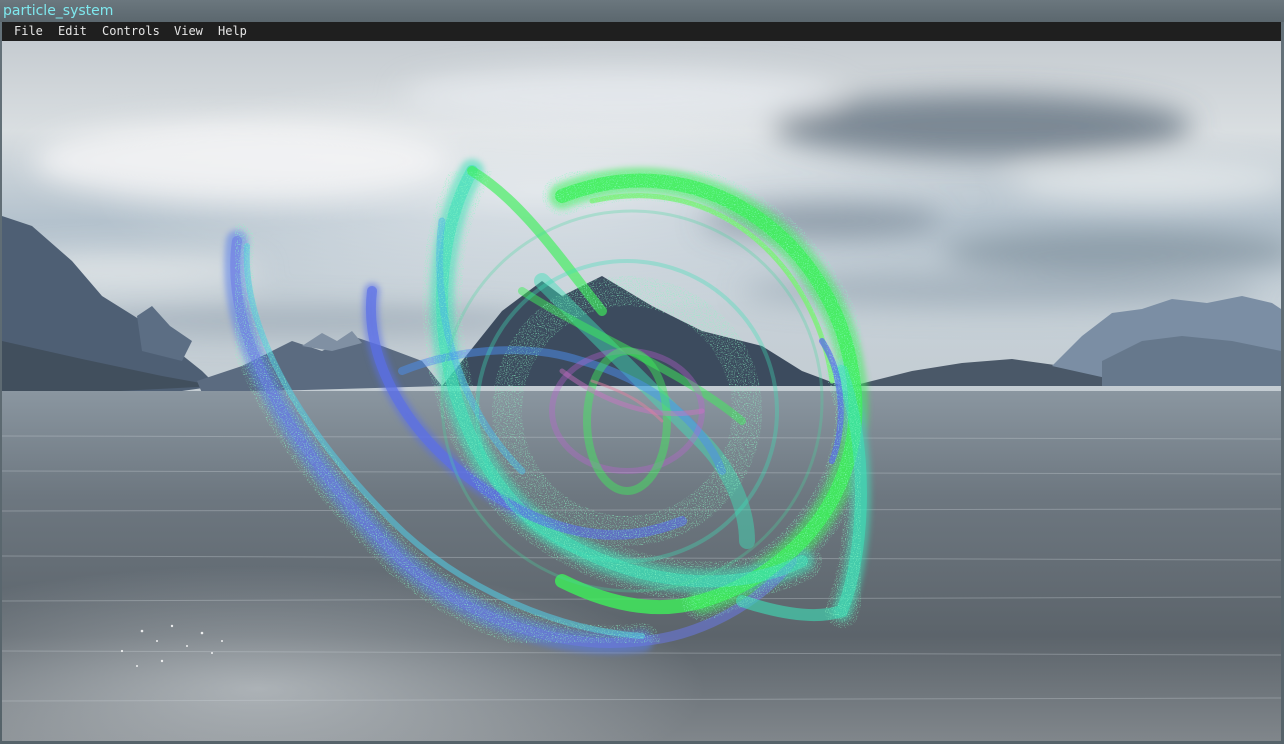  I want to click on menu-file: File, so click(28, 31).